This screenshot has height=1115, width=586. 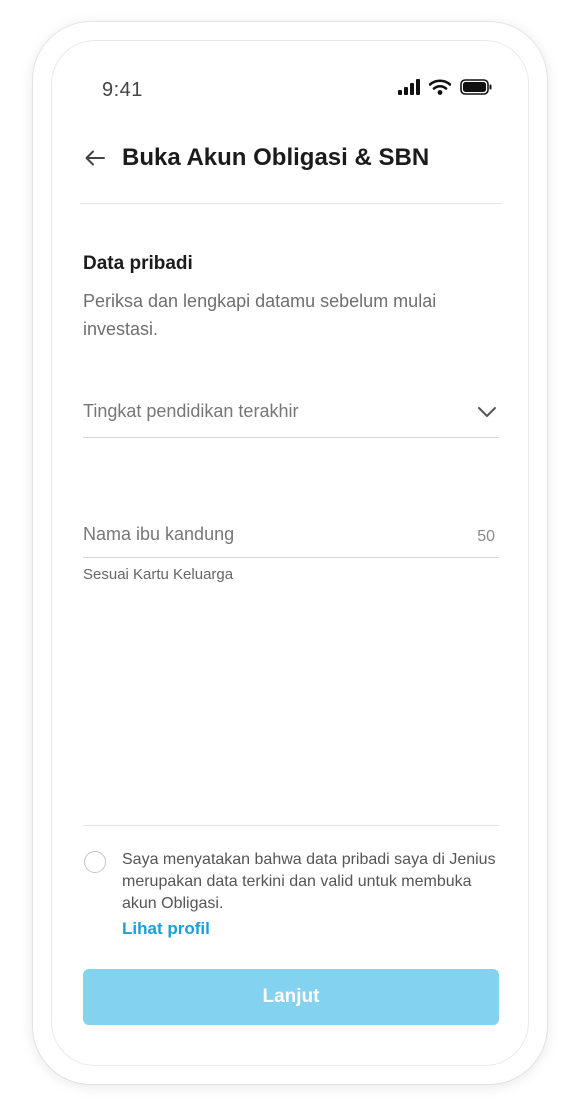 I want to click on wifi-icon, so click(x=440, y=89).